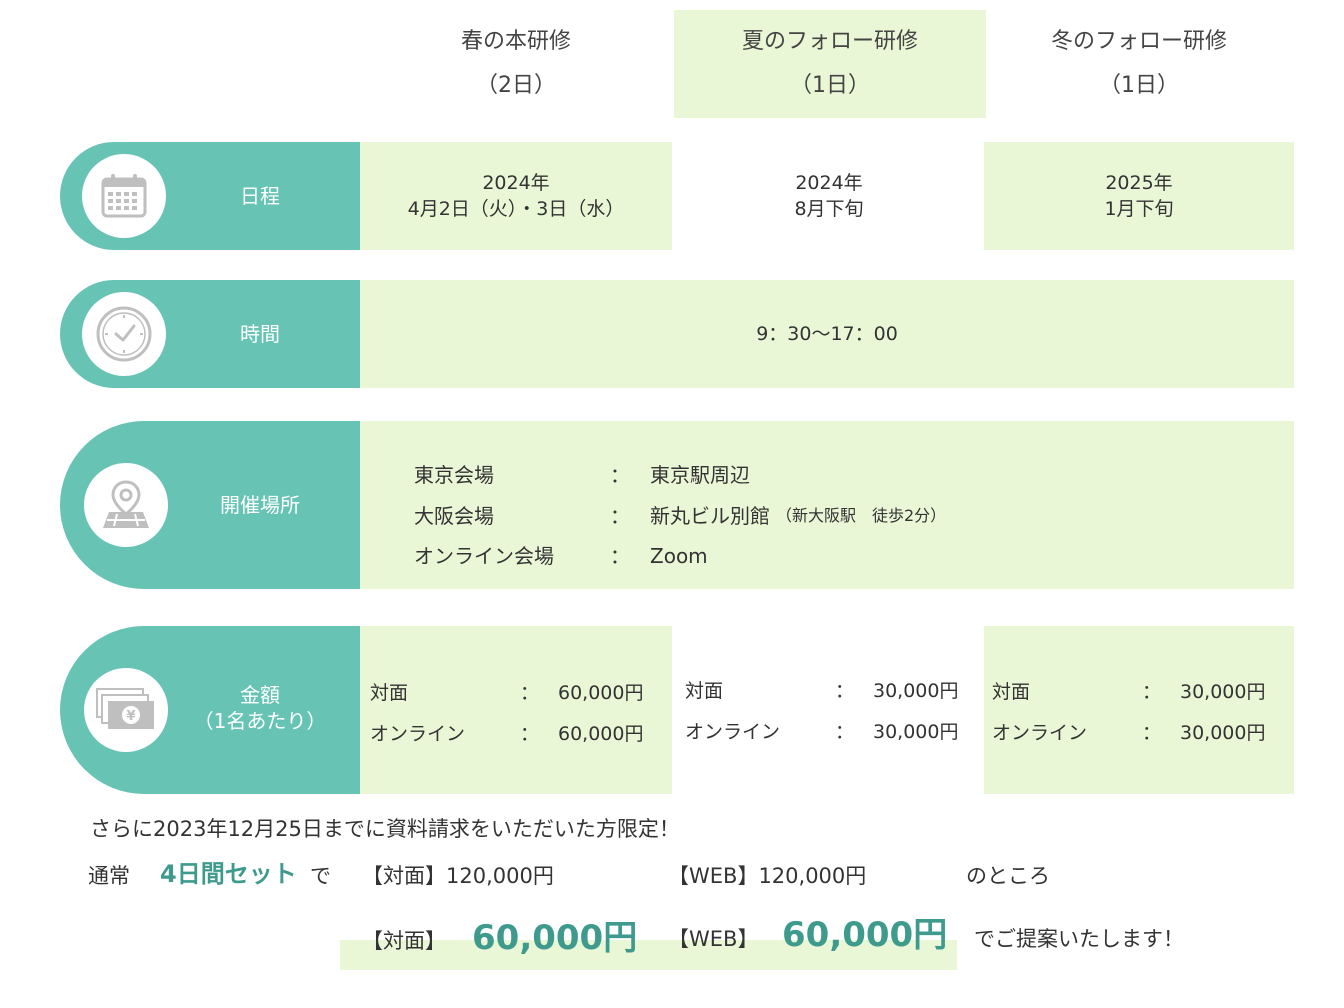 The height and width of the screenshot is (1008, 1344). What do you see at coordinates (814, 556) in the screenshot?
I see `venue-row-online: オンライン会場 ： Zoom` at bounding box center [814, 556].